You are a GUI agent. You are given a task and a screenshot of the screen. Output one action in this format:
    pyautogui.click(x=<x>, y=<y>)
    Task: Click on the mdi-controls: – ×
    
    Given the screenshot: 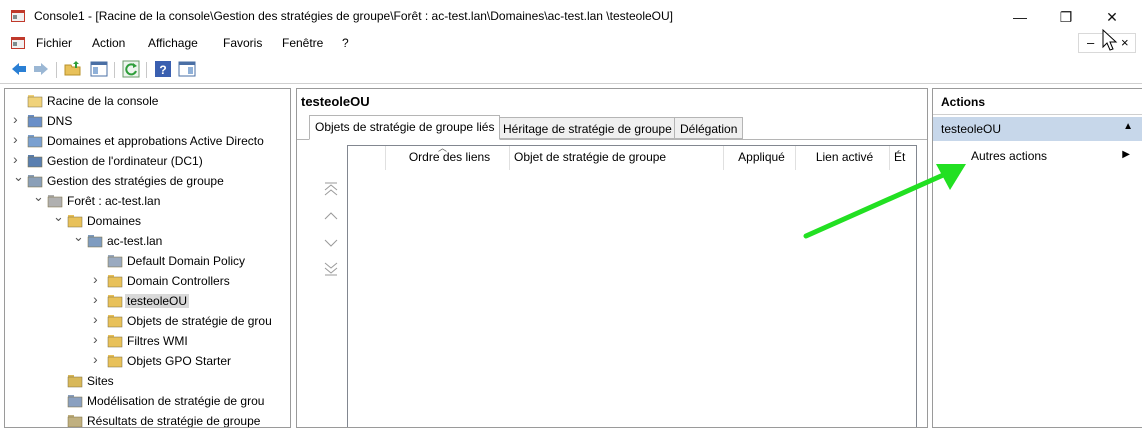 What is the action you would take?
    pyautogui.click(x=1107, y=40)
    